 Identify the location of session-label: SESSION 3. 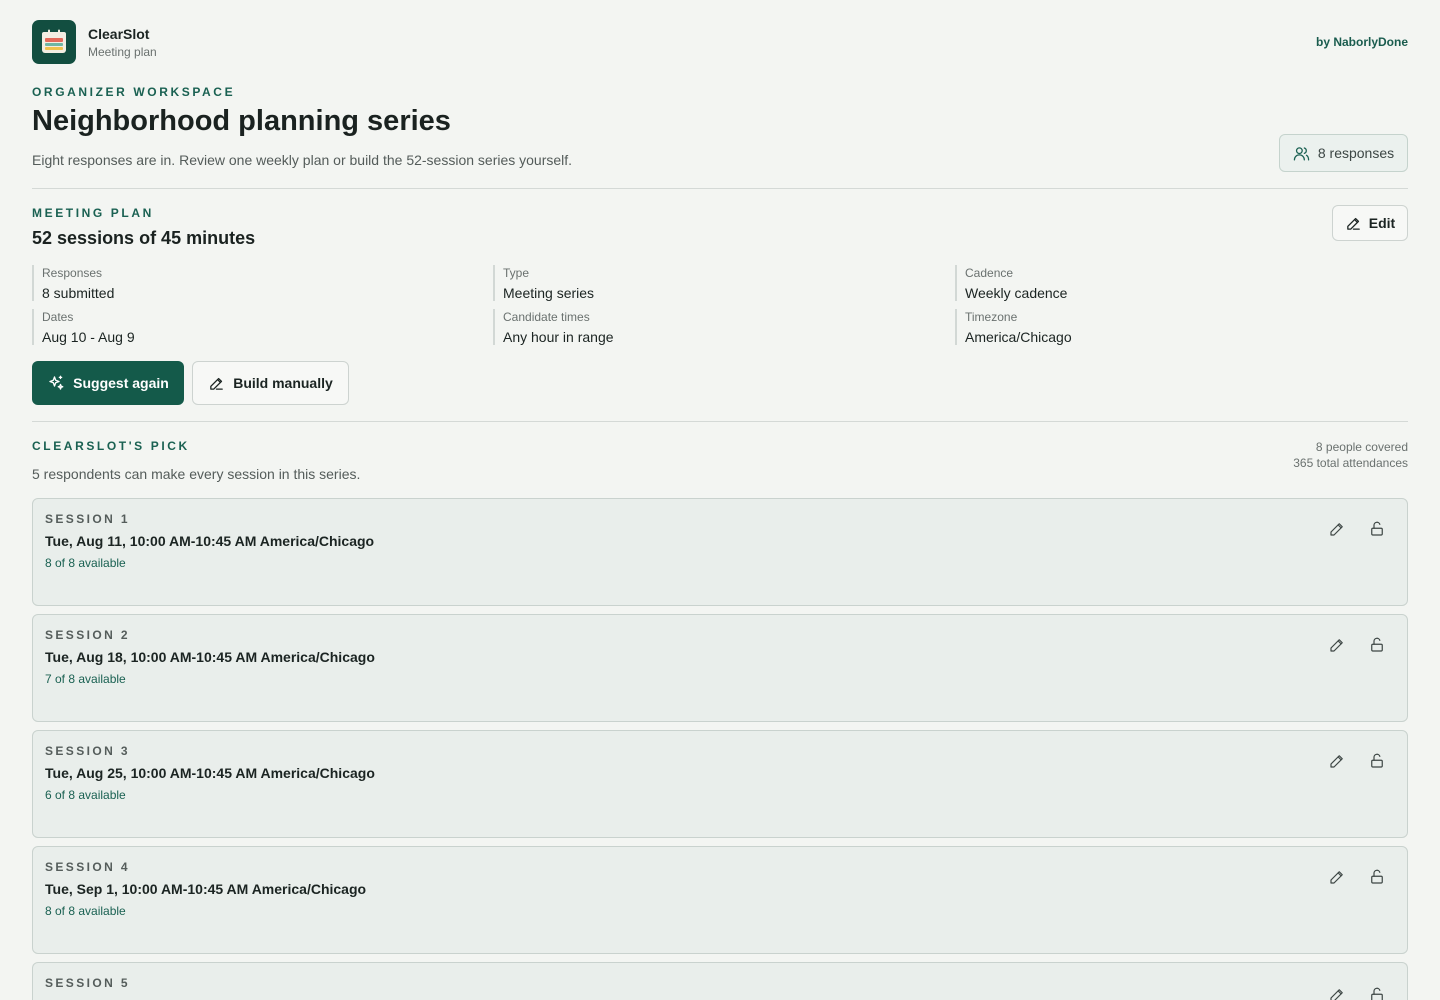
(87, 751).